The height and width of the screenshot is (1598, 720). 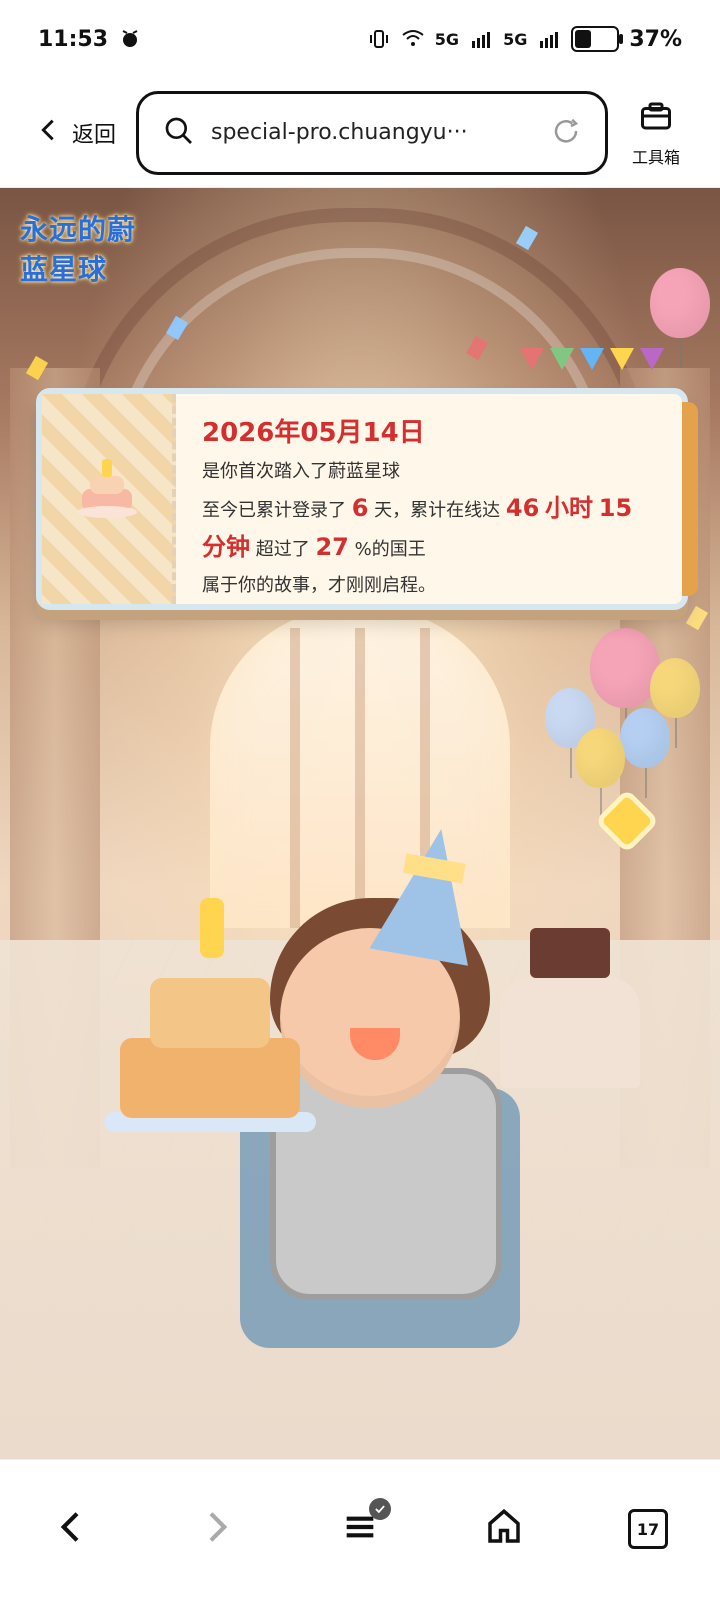 What do you see at coordinates (656, 118) in the screenshot?
I see `toolbox-icon` at bounding box center [656, 118].